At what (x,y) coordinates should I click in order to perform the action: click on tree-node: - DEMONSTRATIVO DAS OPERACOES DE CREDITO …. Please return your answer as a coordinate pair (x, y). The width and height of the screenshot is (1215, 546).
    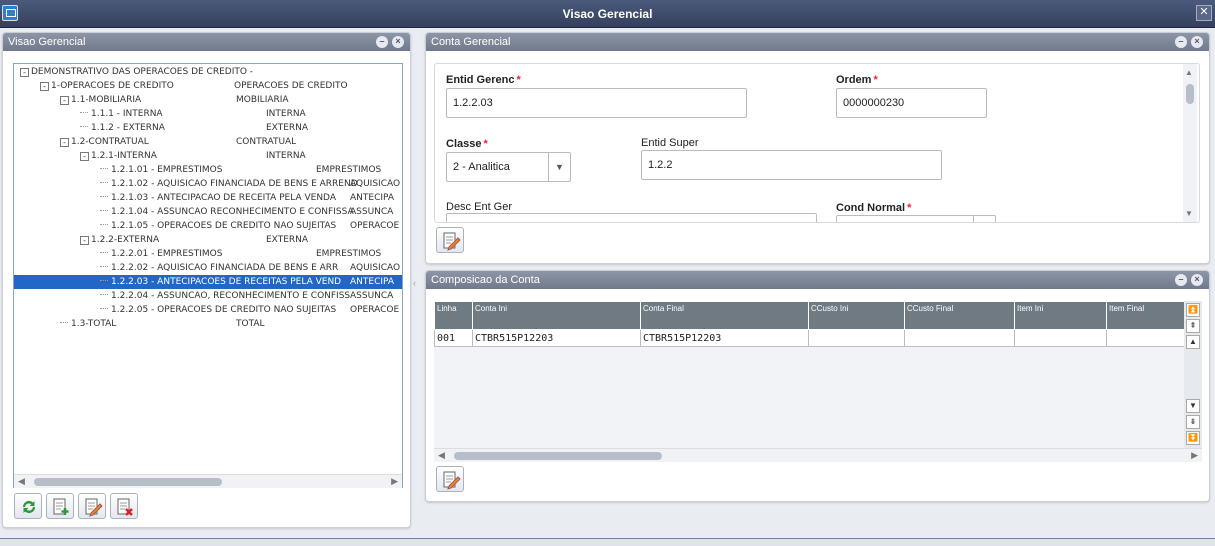
    Looking at the image, I should click on (208, 72).